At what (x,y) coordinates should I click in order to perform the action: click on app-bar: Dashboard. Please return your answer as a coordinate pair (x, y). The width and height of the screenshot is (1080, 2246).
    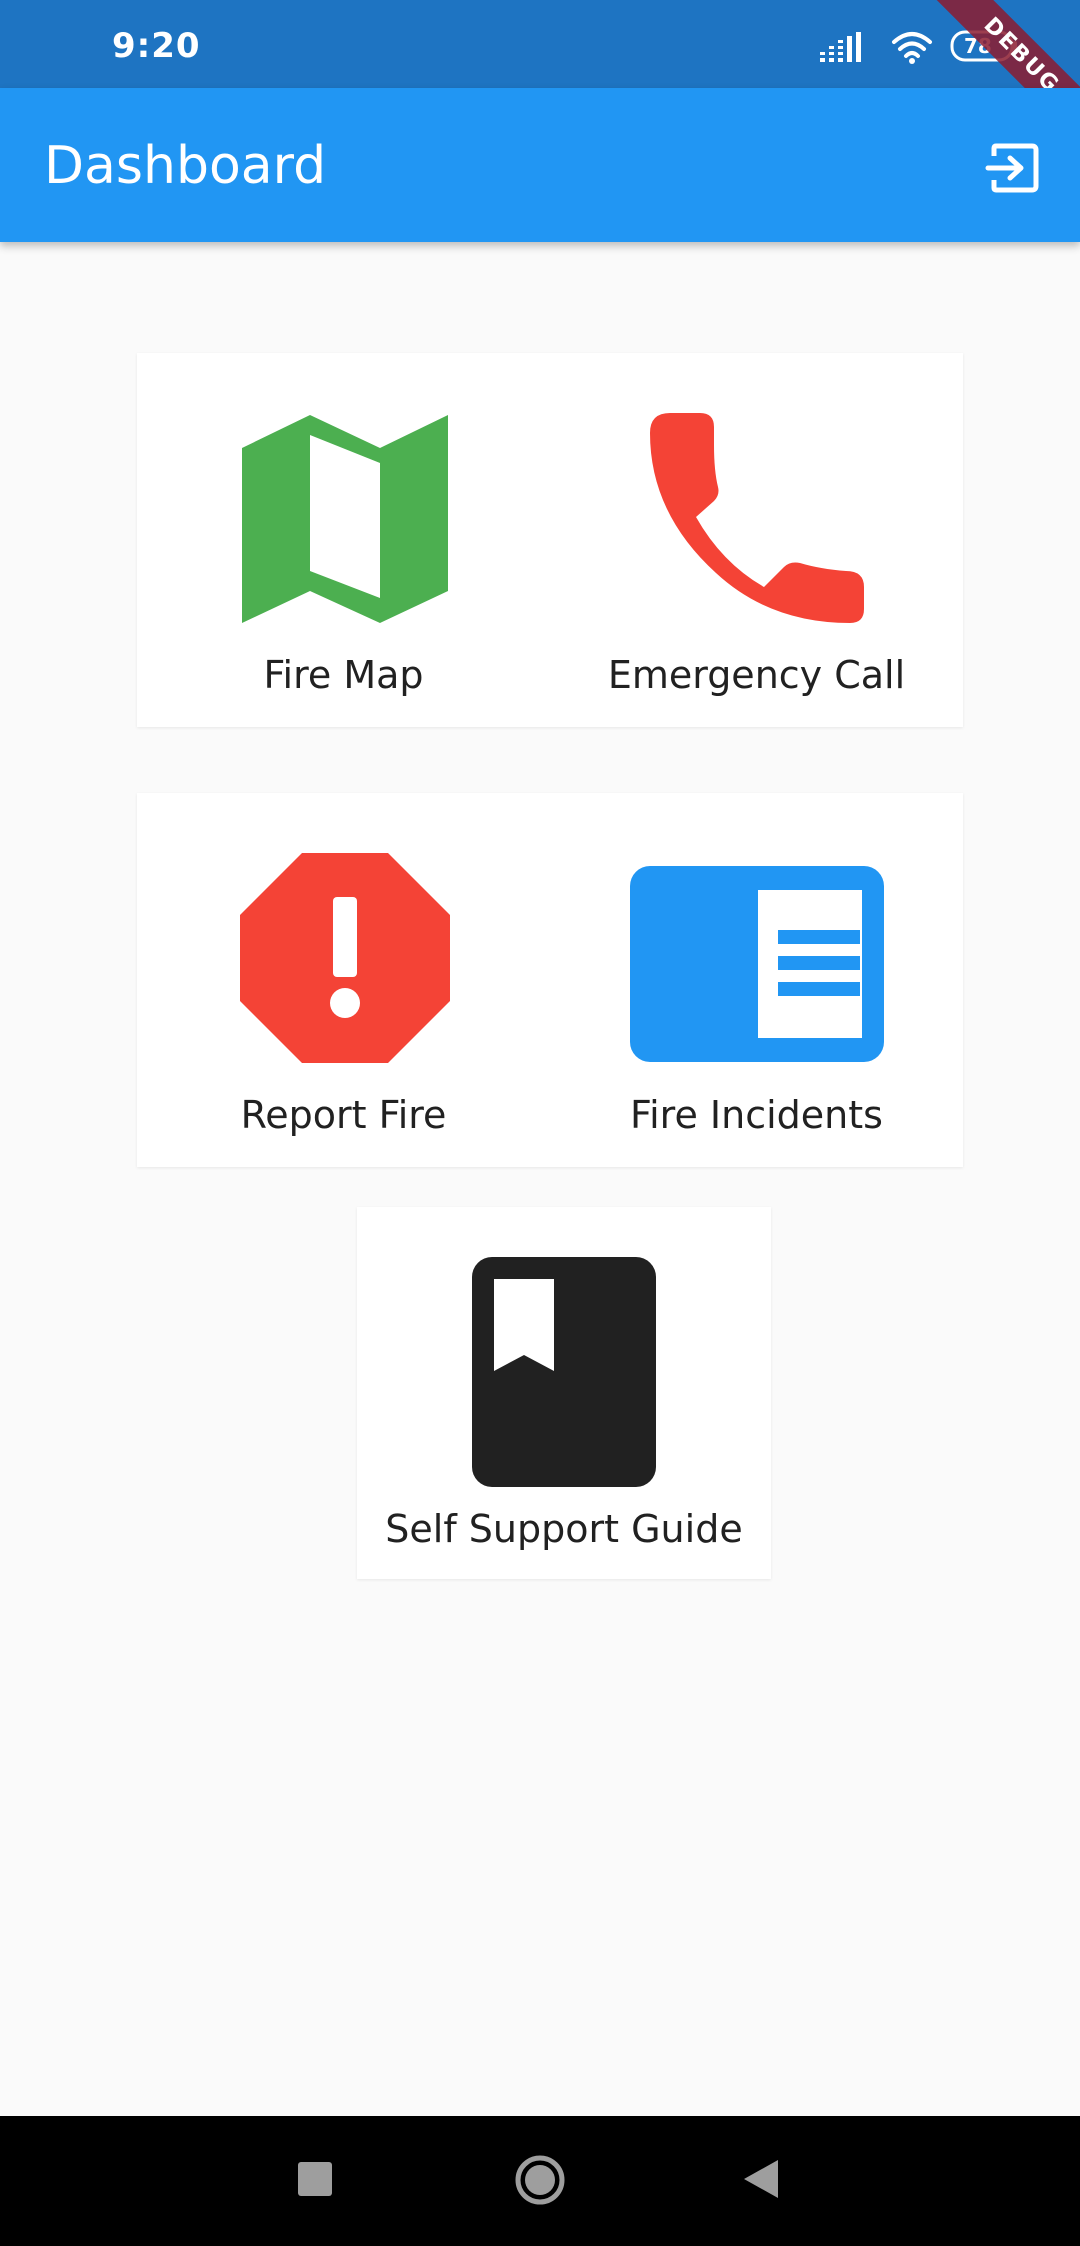
    Looking at the image, I should click on (540, 165).